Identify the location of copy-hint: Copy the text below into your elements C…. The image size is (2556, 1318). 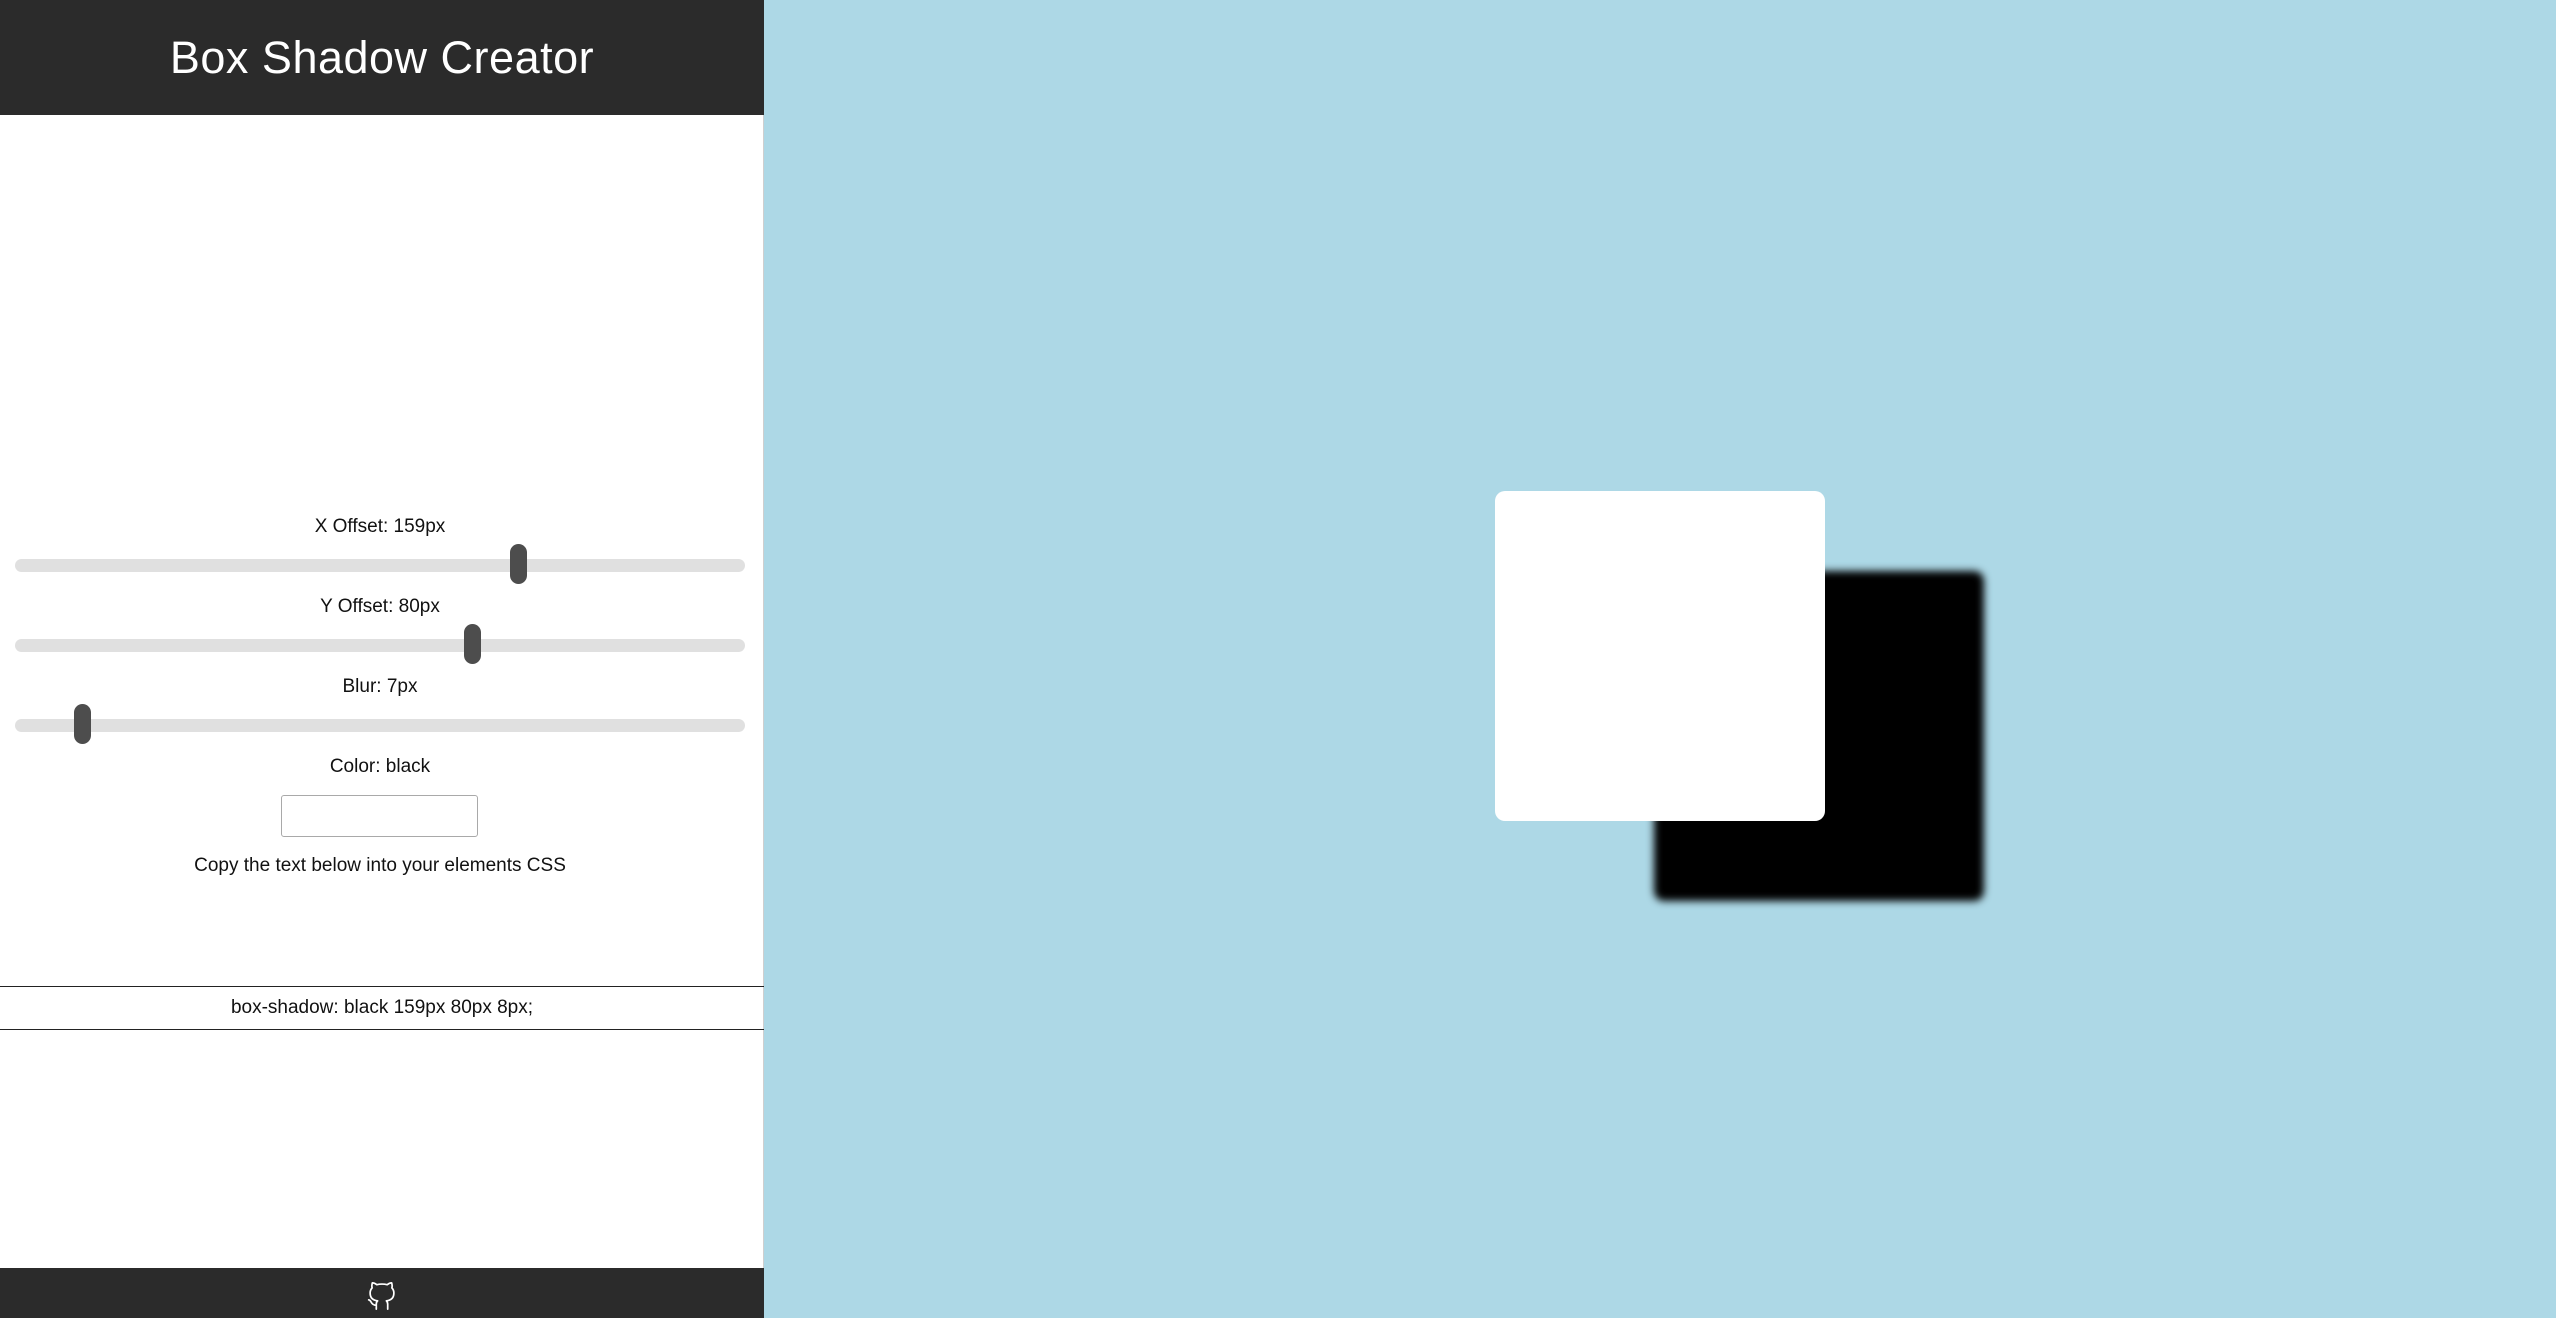
(380, 865).